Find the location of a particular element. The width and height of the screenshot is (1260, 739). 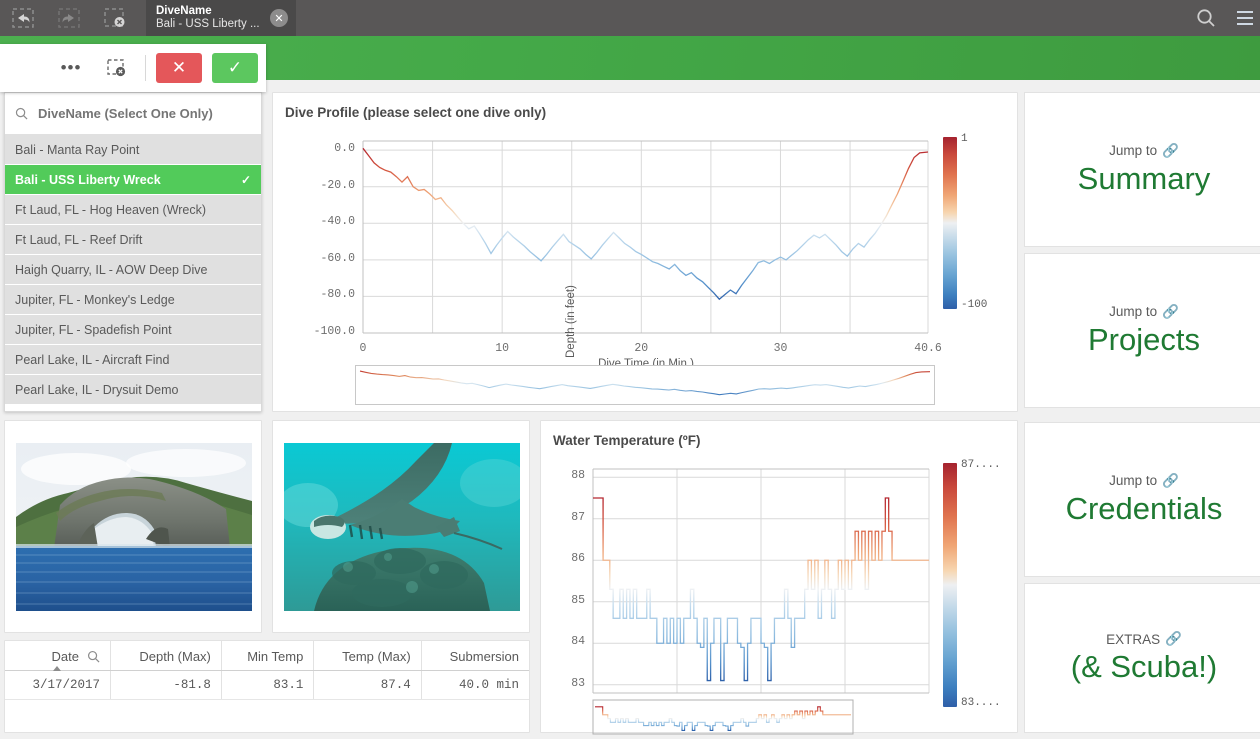

jump-extras-kicker-row: EXTRAS 🔗 is located at coordinates (1144, 639).